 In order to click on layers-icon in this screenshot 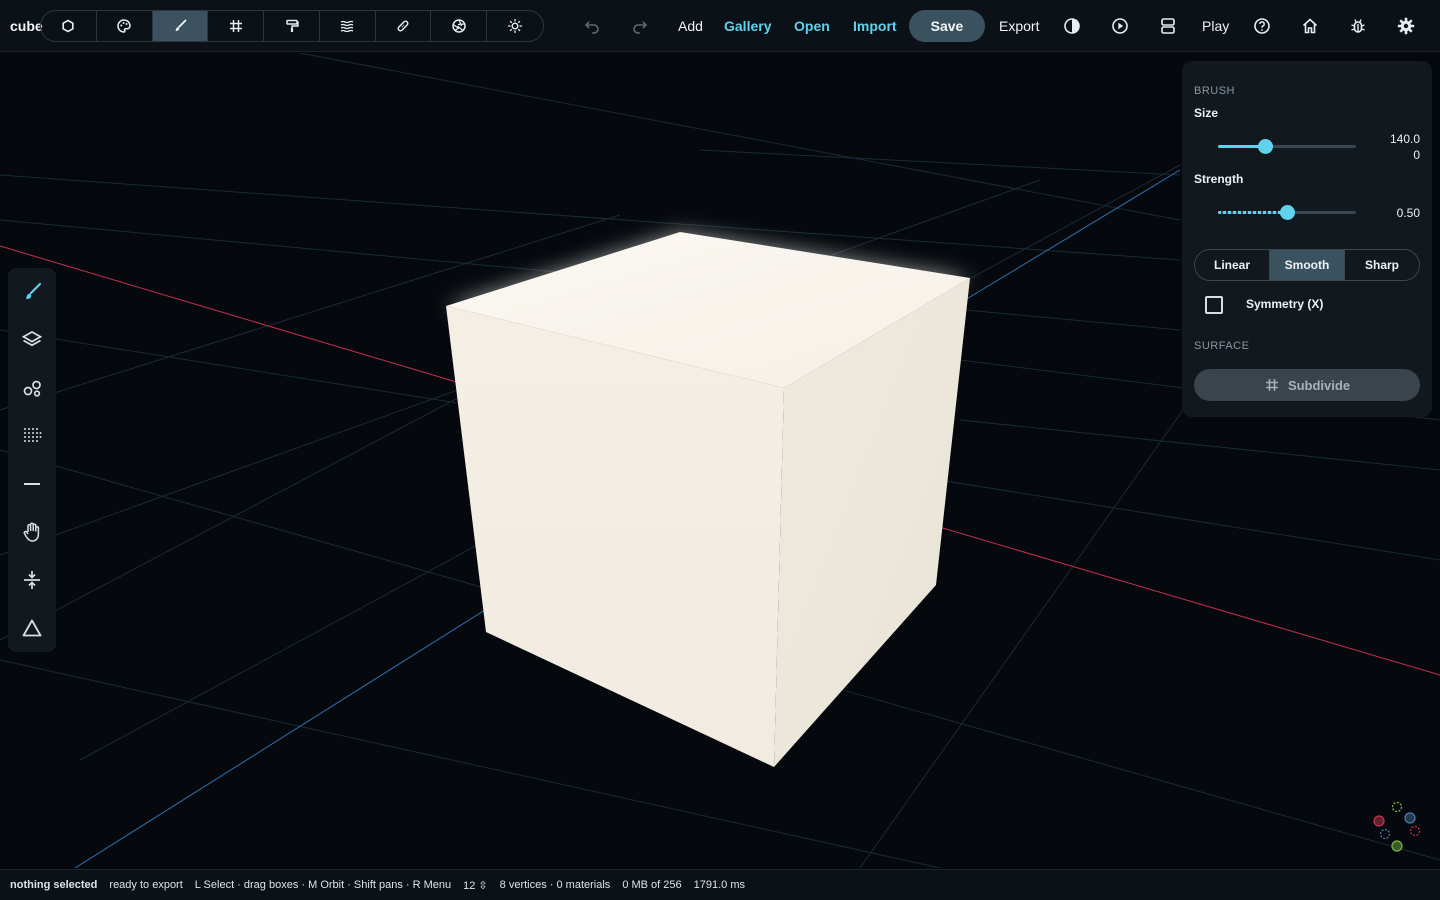, I will do `click(32, 339)`.